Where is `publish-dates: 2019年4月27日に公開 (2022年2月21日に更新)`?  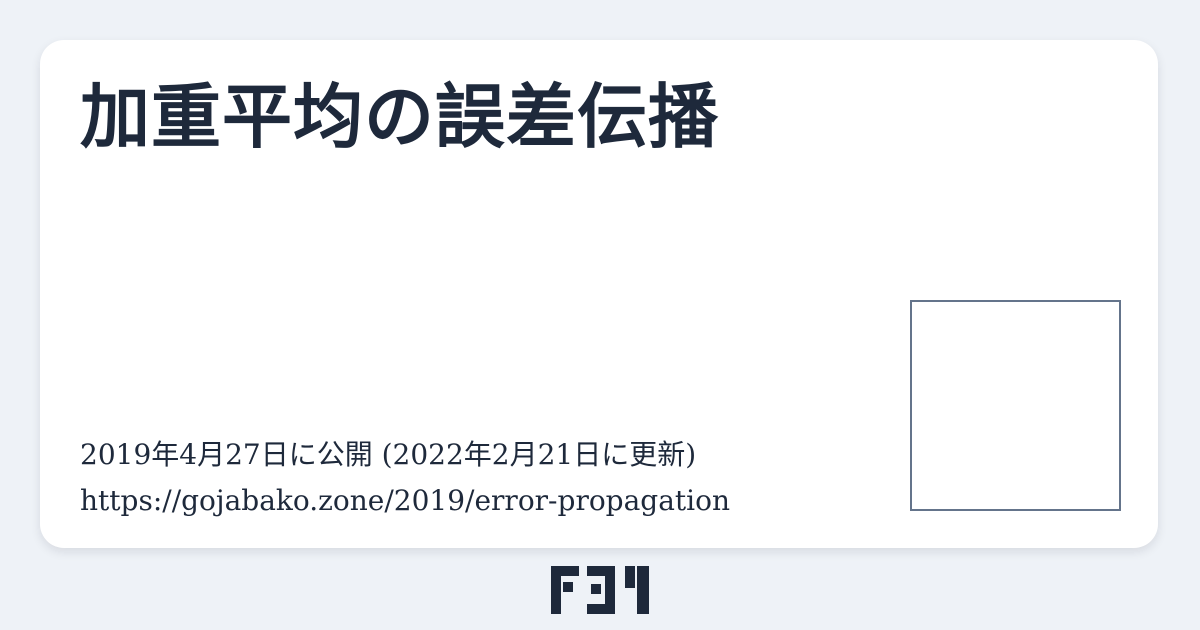
publish-dates: 2019年4月27日に公開 (2022年2月21日に更新) is located at coordinates (388, 454).